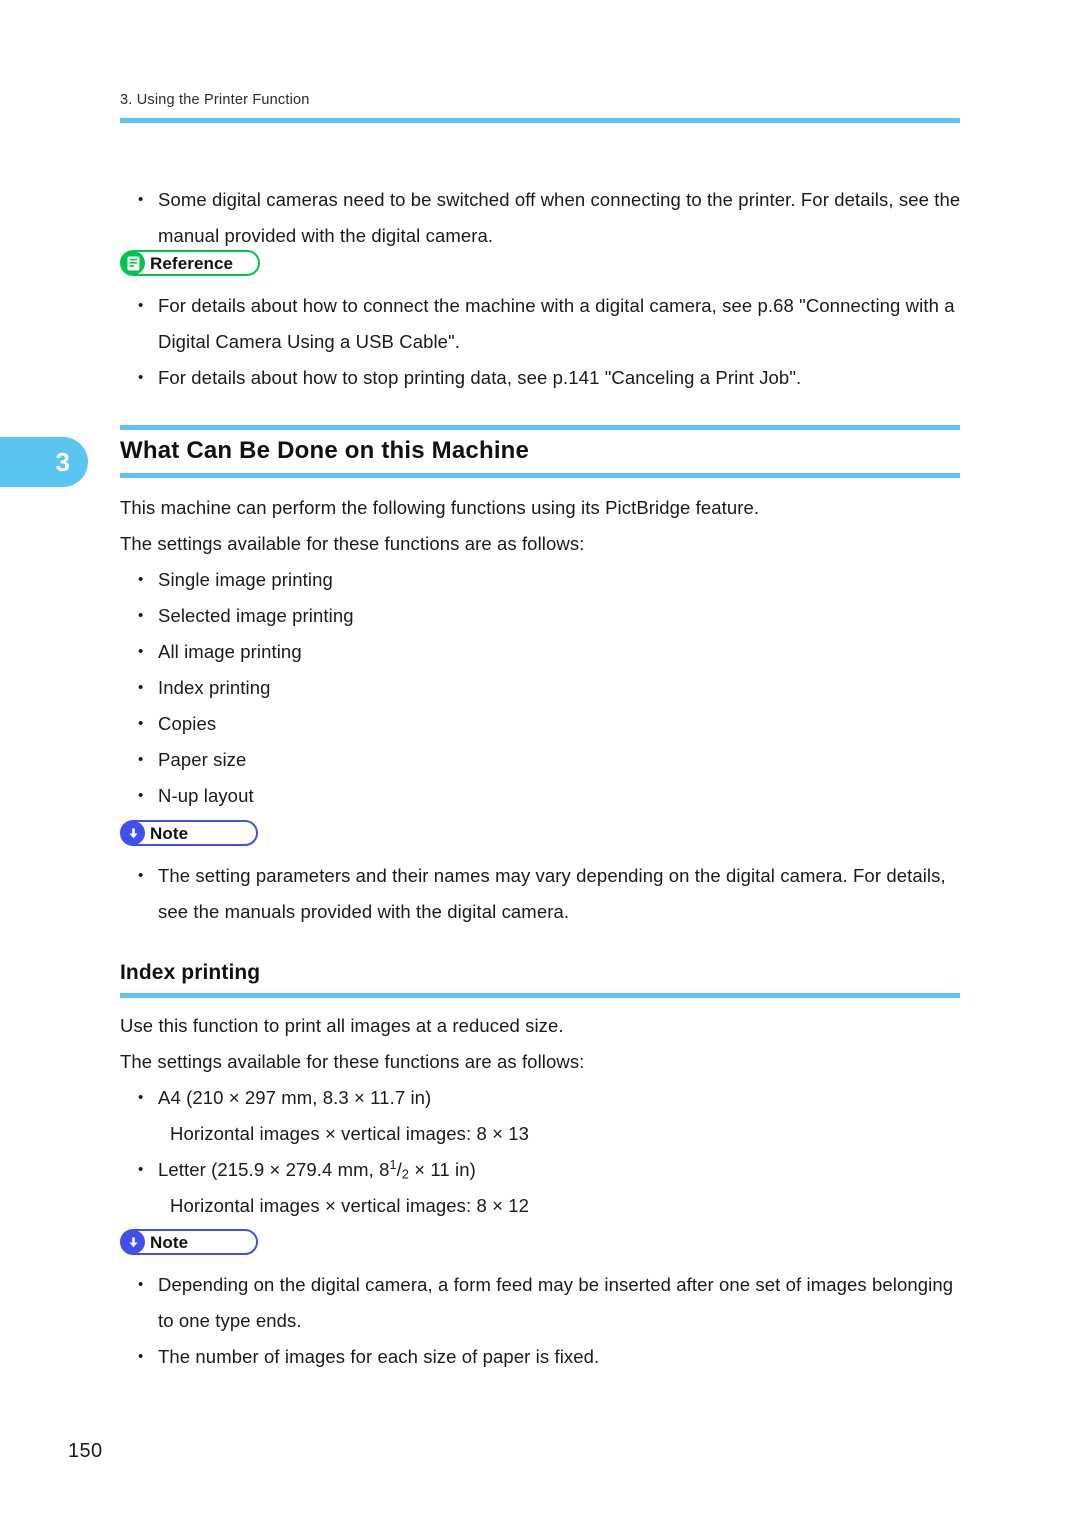 The height and width of the screenshot is (1532, 1080). I want to click on list-item: A4 (210 × 297 mm, 8.3 × 11.7 in), so click(542, 1098).